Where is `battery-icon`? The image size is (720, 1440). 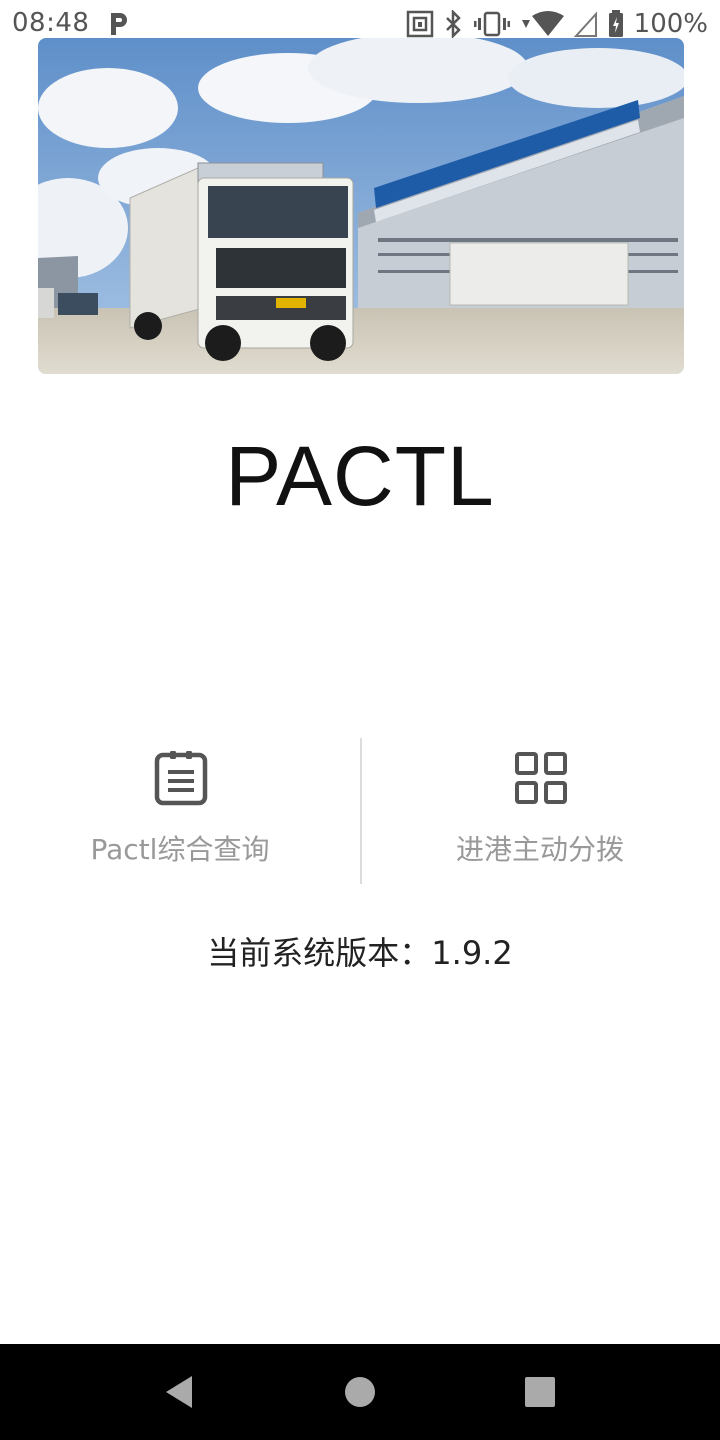 battery-icon is located at coordinates (615, 23).